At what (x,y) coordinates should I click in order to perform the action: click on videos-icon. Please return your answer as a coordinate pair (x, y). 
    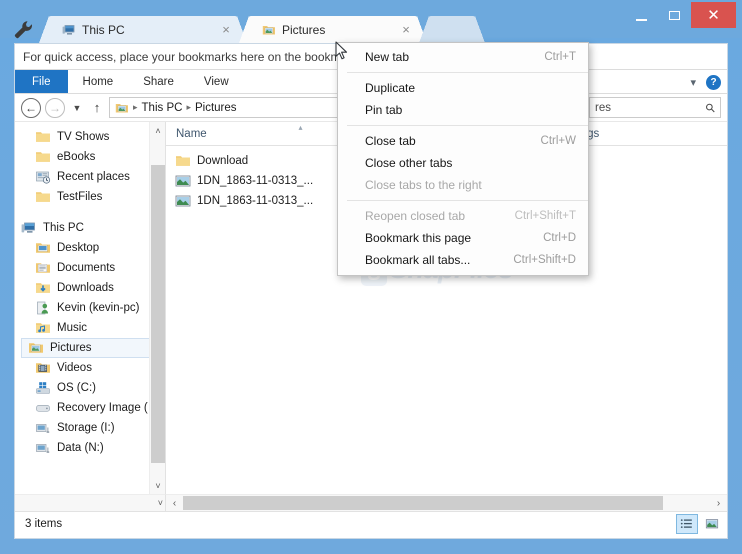
    Looking at the image, I should click on (43, 368).